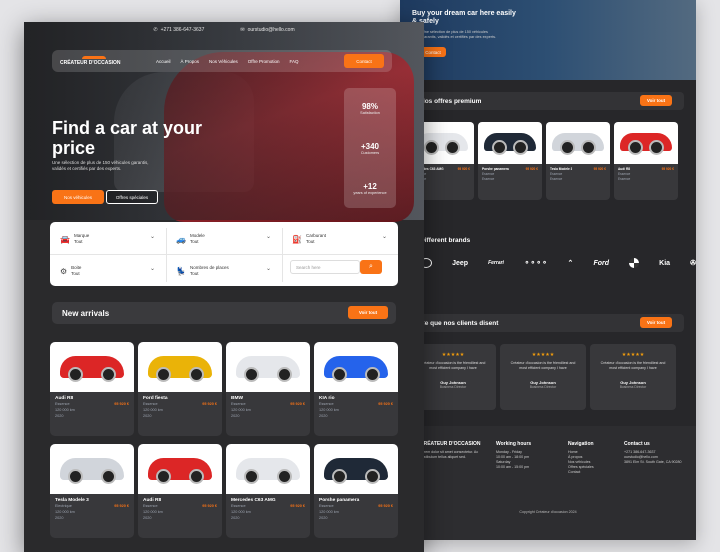 This screenshot has width=720, height=552. What do you see at coordinates (253, 500) in the screenshot?
I see `car-name: Mercedes C63 AMG` at bounding box center [253, 500].